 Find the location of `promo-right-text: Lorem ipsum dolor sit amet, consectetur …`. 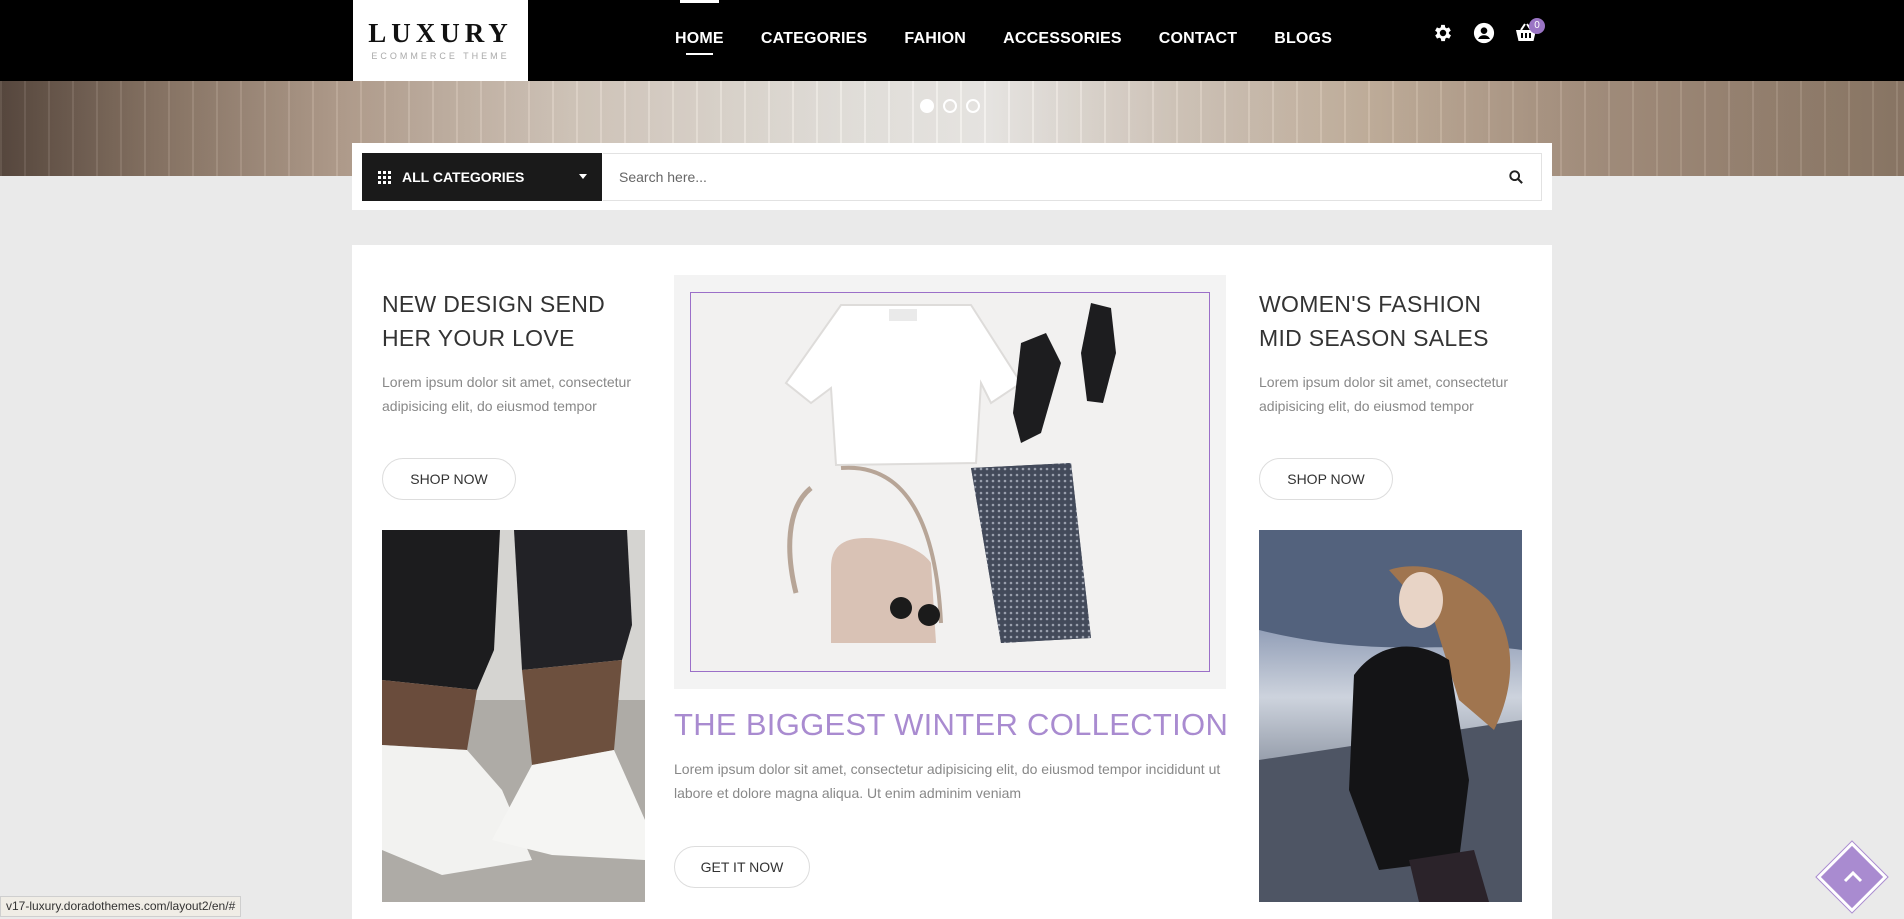

promo-right-text: Lorem ipsum dolor sit amet, consectetur … is located at coordinates (1383, 394).